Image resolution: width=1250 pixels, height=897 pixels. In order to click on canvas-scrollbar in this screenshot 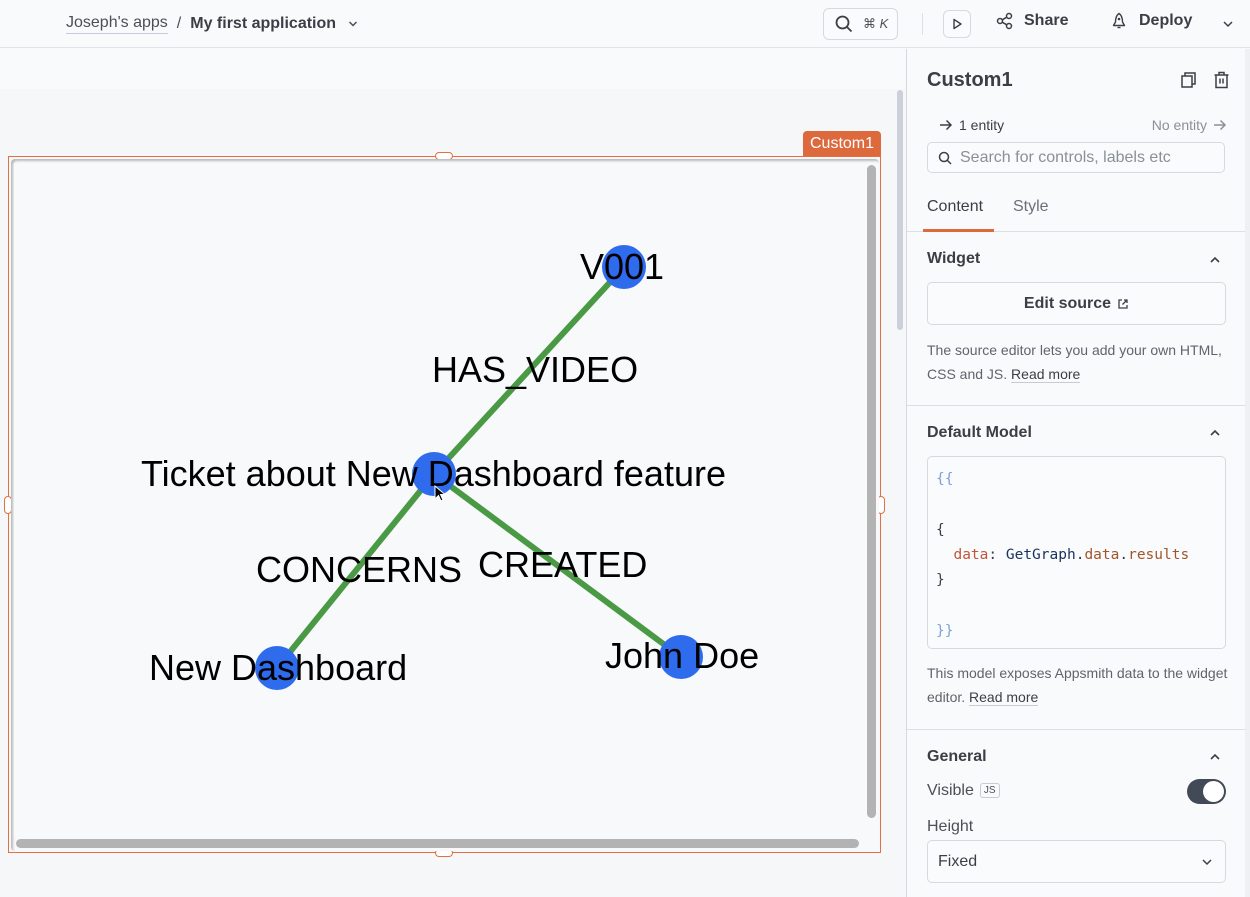, I will do `click(900, 210)`.